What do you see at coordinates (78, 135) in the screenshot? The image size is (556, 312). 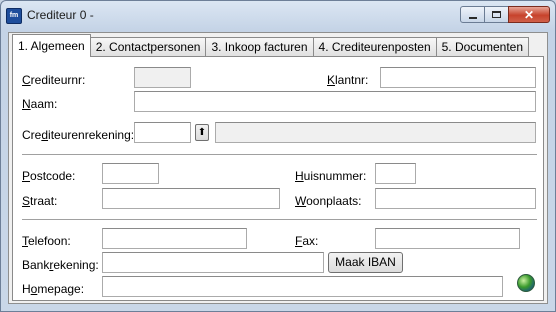 I see `crediteurenrekening-label: Crediteurenrekening:` at bounding box center [78, 135].